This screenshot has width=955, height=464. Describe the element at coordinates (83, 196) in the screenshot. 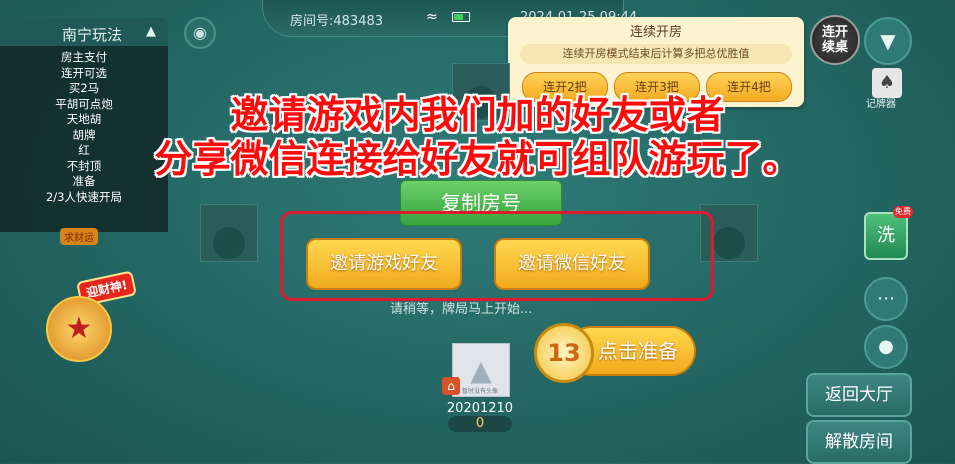

I see `rule-item: 2/3人快速开局` at that location.